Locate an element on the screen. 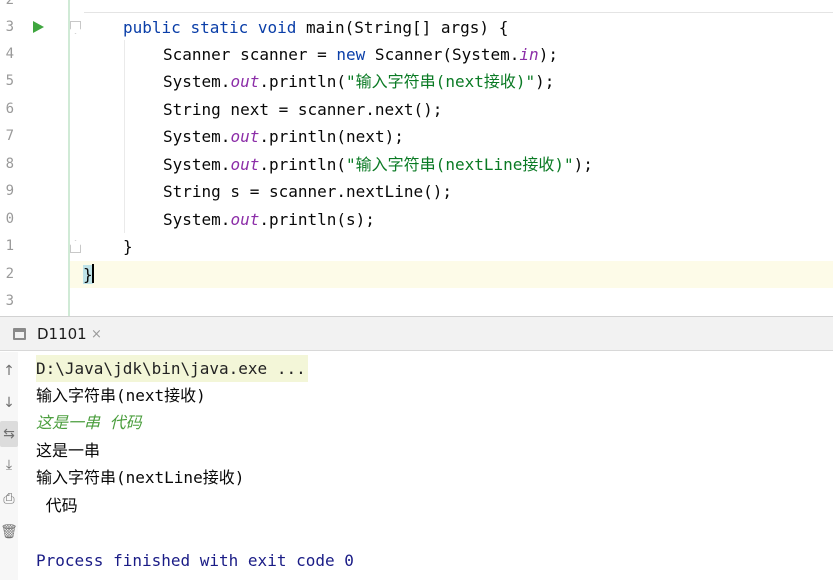  console-exit-message: Process finished with exit code 0 is located at coordinates (195, 560).